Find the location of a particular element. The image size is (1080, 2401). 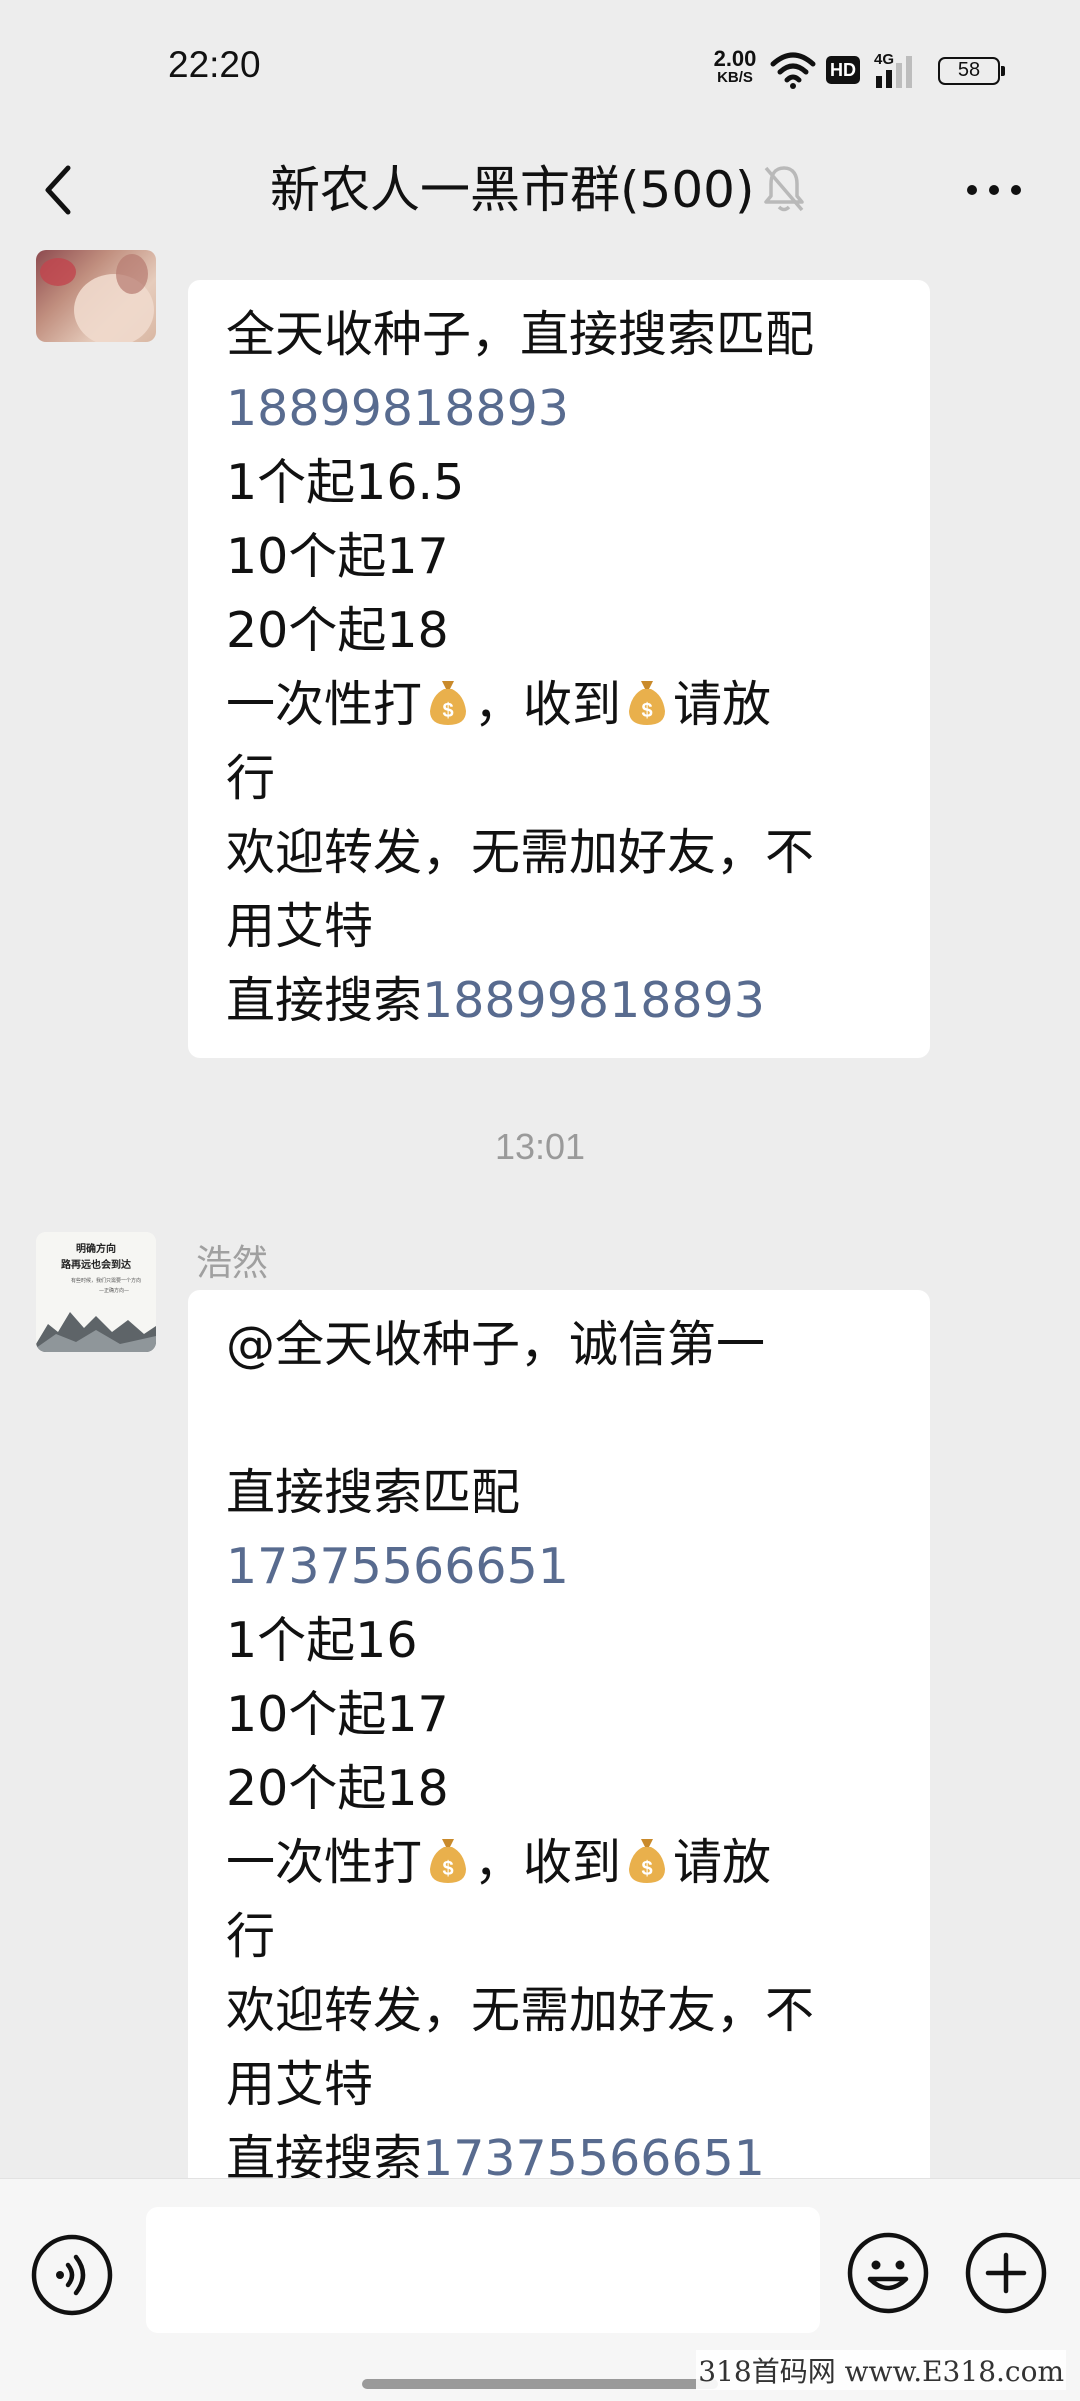

message-line: 1个起16 is located at coordinates (322, 1640).